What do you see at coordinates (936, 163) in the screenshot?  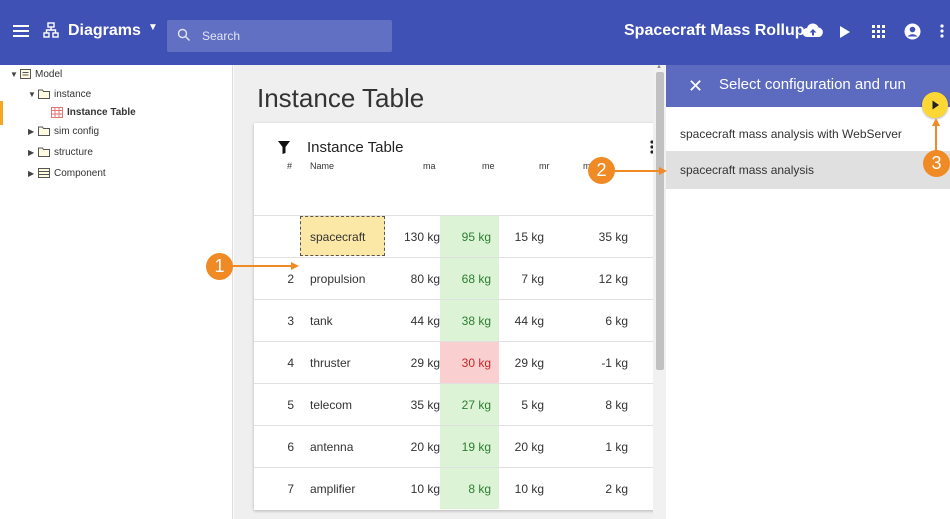 I see `callout-badge-3: 3` at bounding box center [936, 163].